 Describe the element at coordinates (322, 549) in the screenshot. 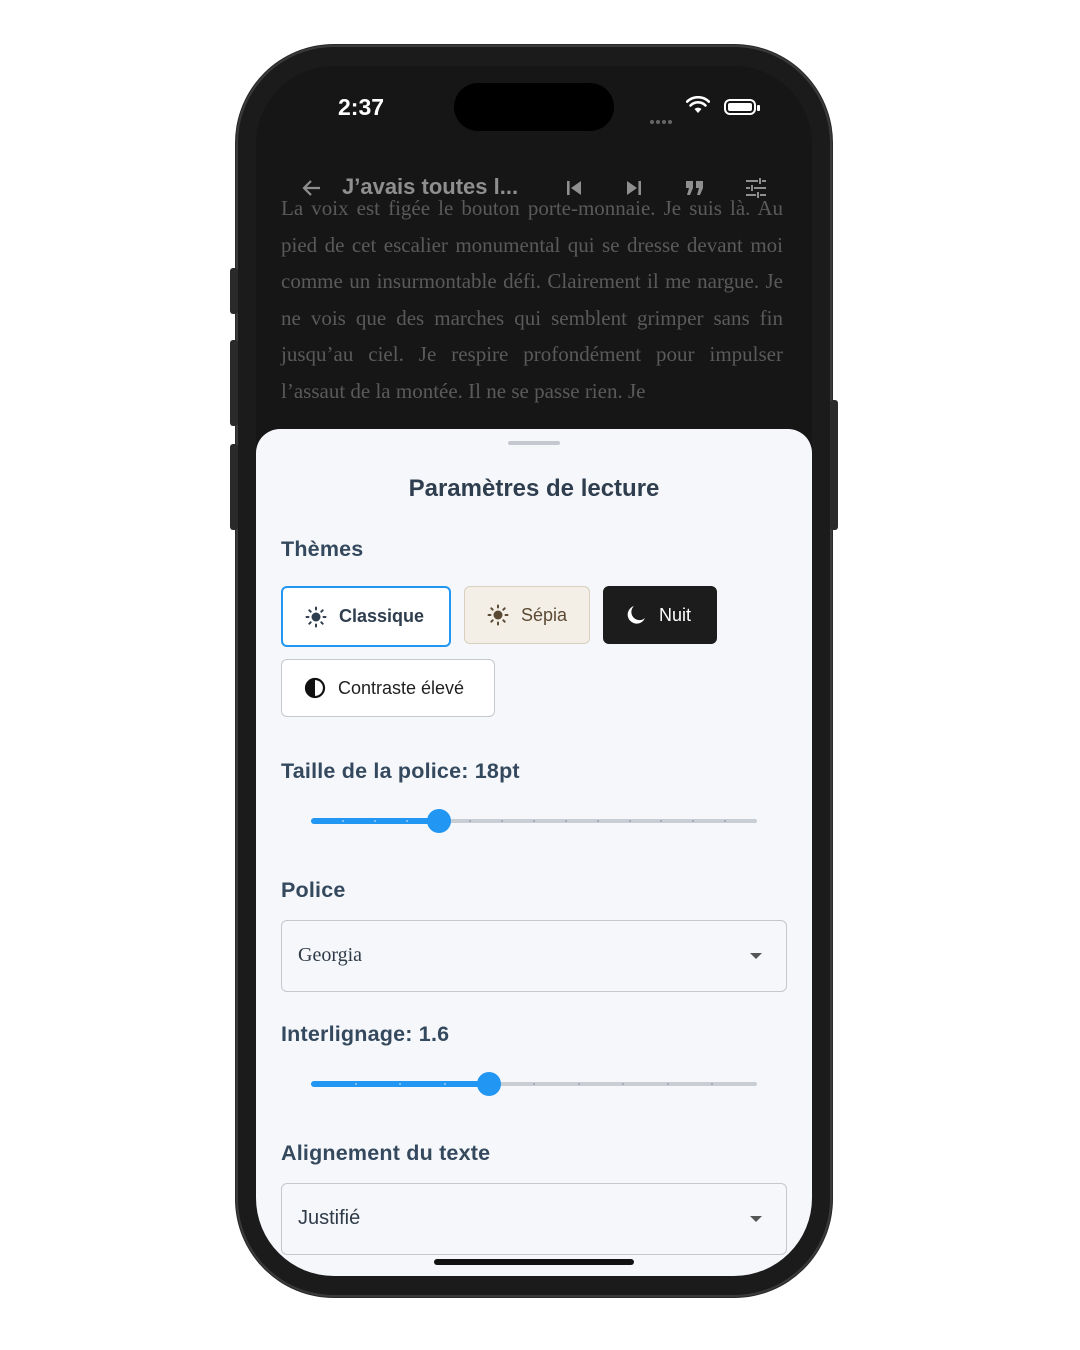

I see `themes-label: Thèmes` at that location.